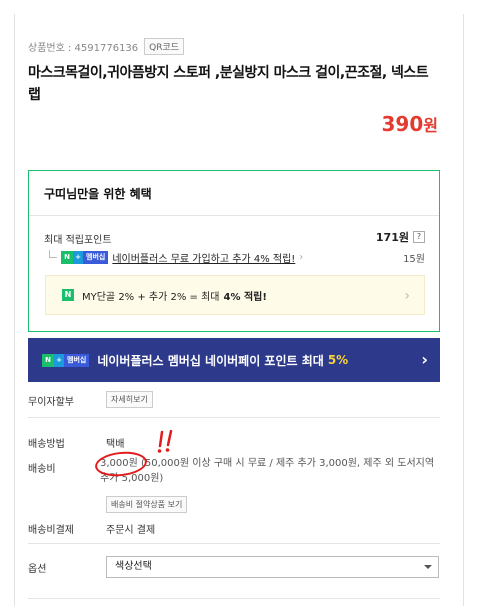  Describe the element at coordinates (272, 567) in the screenshot. I see `option-select: 색상선택` at that location.